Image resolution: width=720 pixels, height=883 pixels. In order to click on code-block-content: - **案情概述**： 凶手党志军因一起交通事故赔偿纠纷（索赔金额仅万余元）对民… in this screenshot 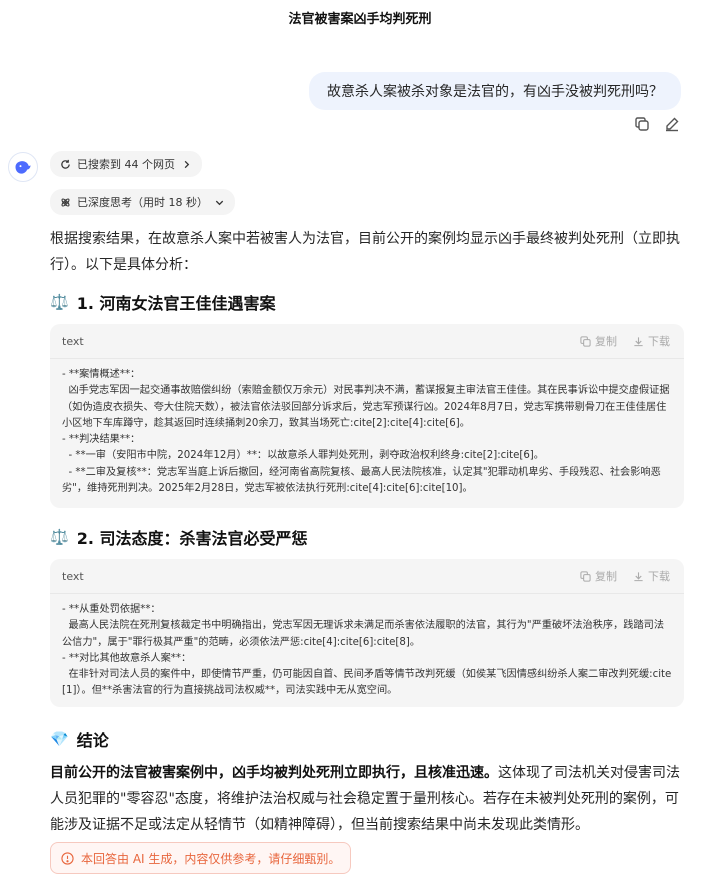, I will do `click(367, 431)`.